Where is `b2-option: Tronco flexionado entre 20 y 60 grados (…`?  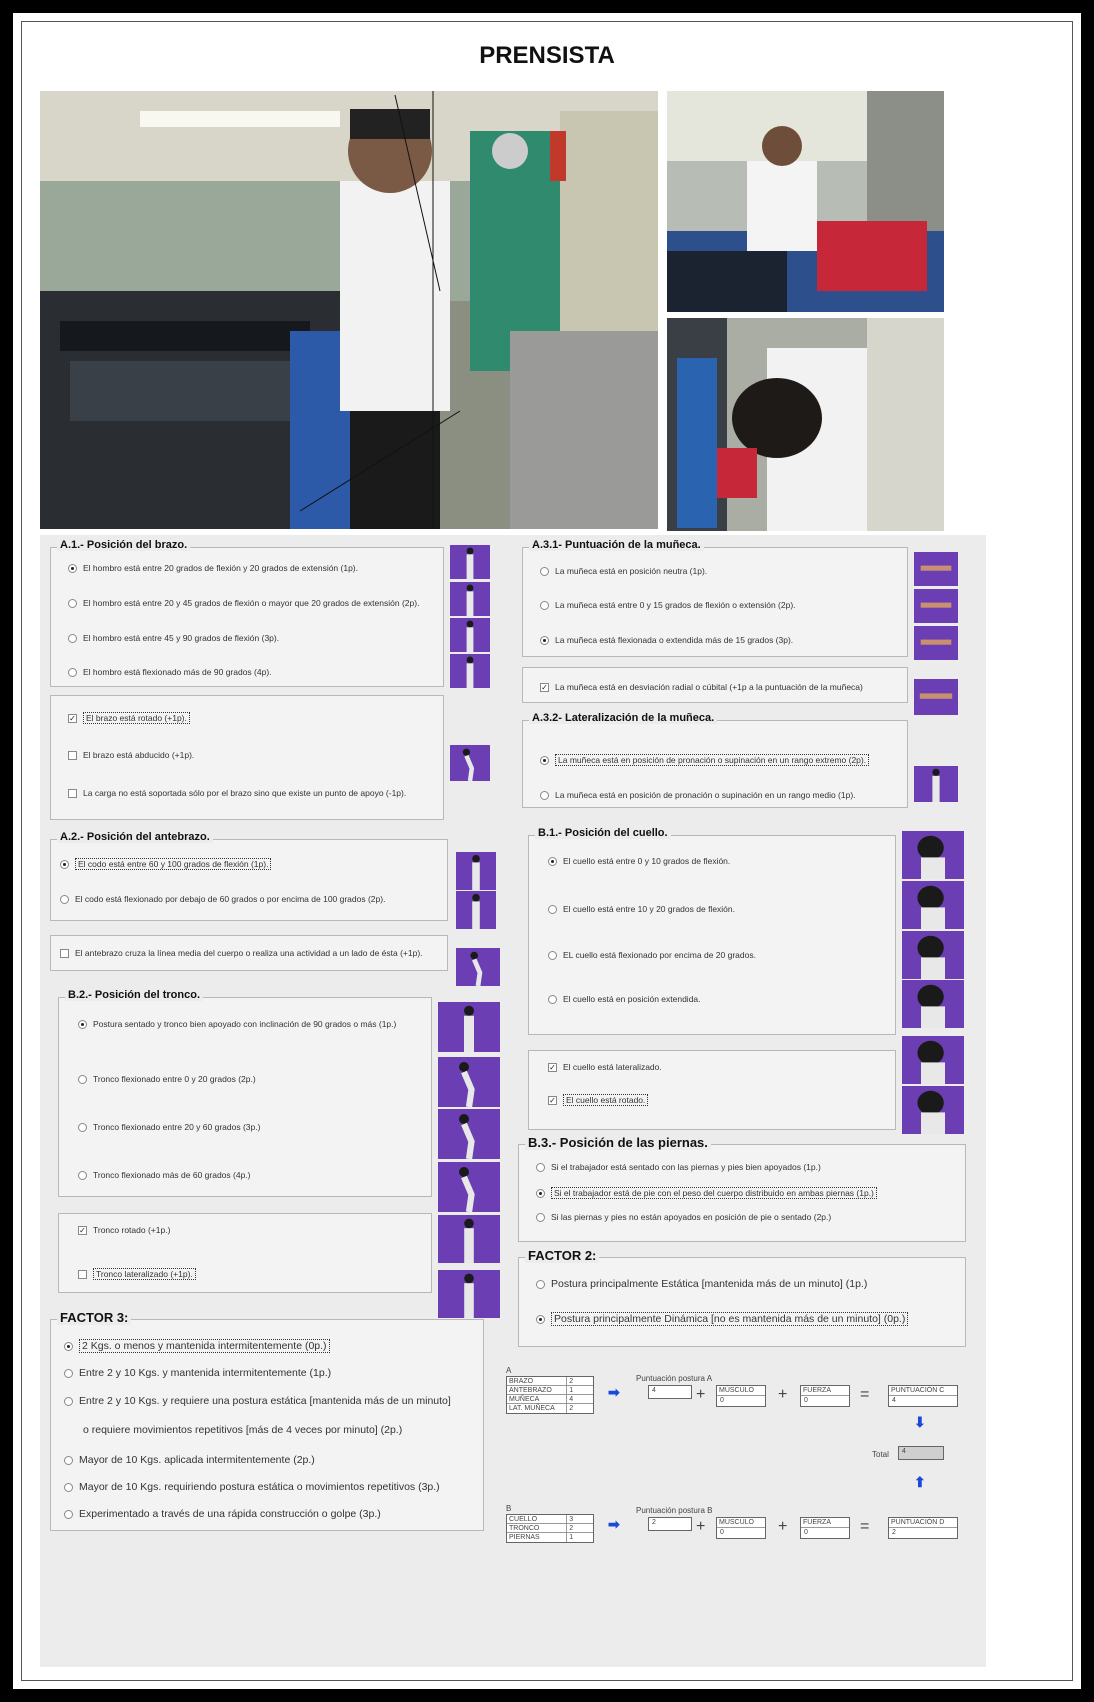
b2-option: Tronco flexionado entre 20 y 60 grados (… is located at coordinates (169, 1127).